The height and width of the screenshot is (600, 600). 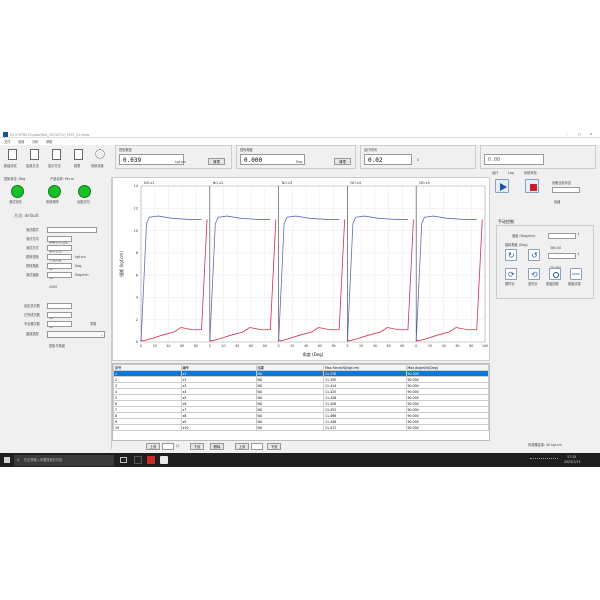 I want to click on y-tick-label: 14, so click(x=136, y=186).